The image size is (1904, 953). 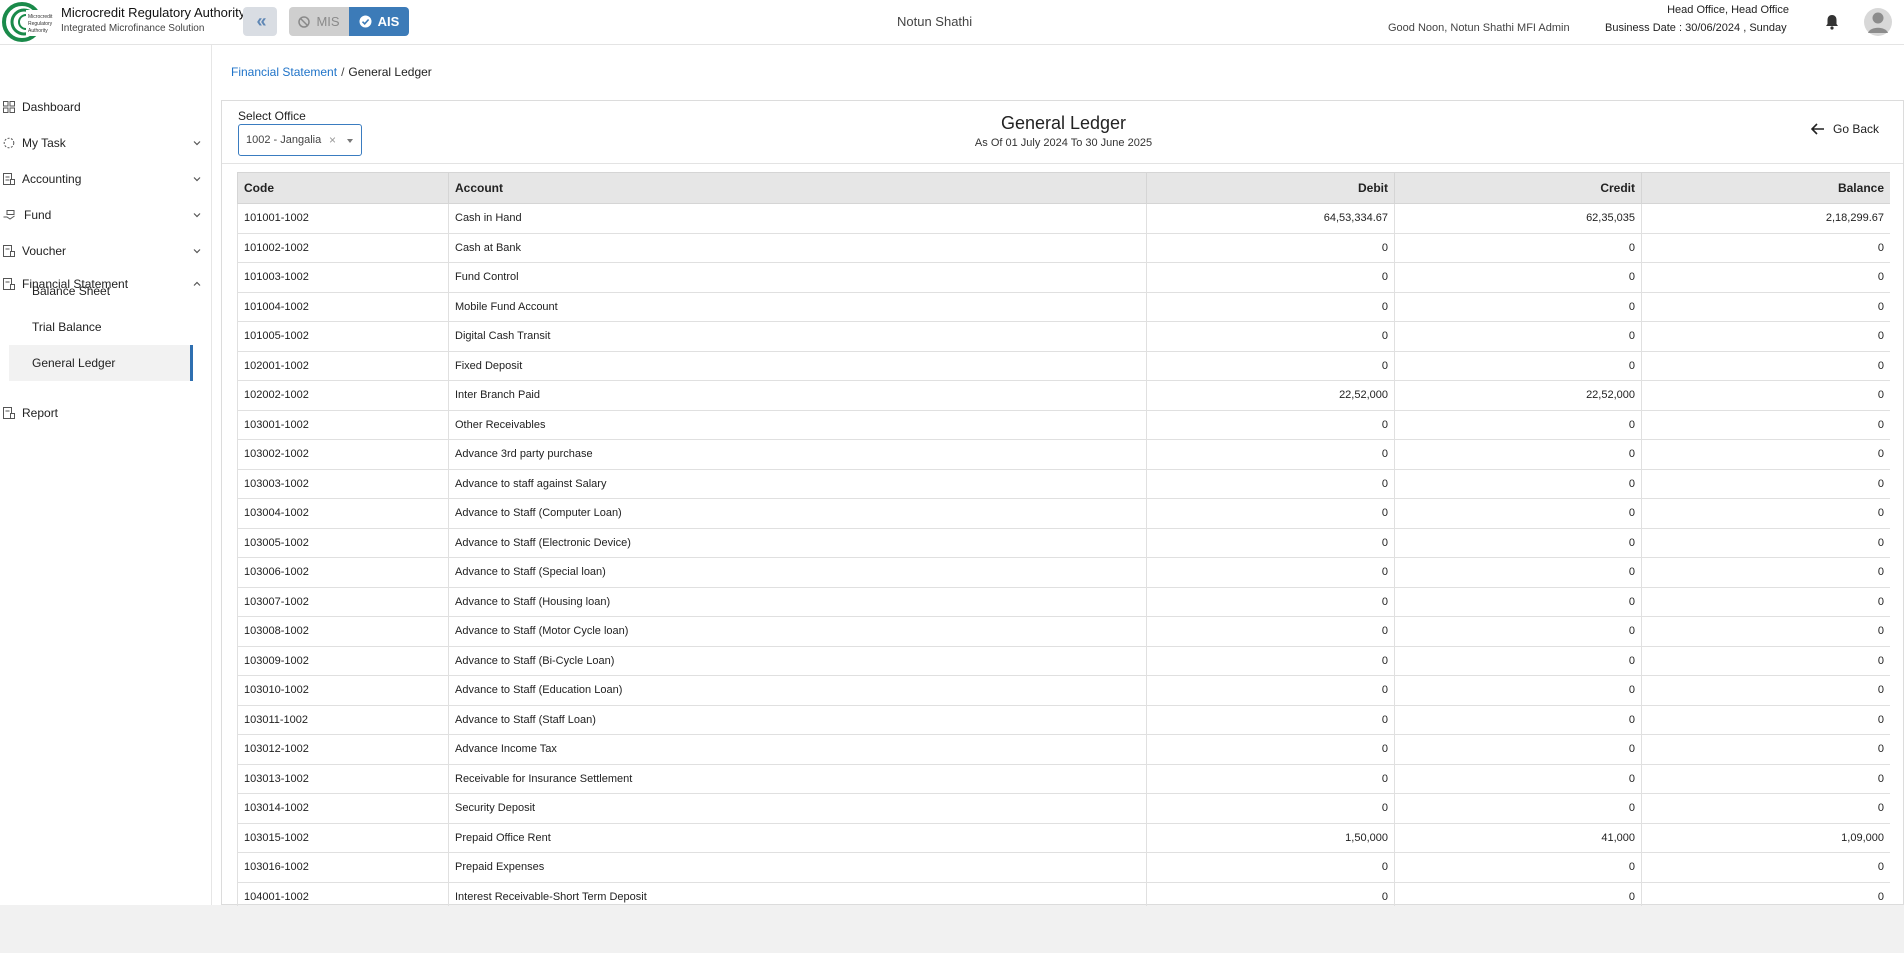 I want to click on column-header-balance: Balance, so click(x=1765, y=188).